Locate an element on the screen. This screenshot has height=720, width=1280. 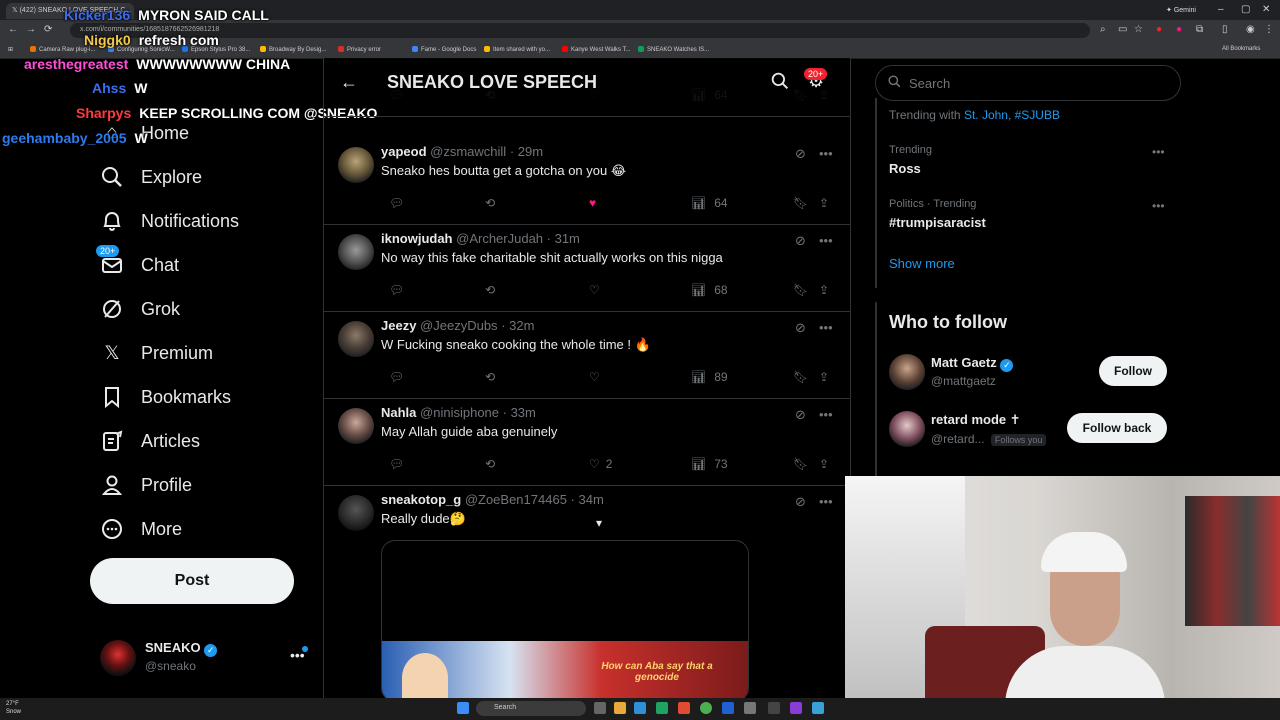
like-icon: ♡ 2 is located at coordinates (600, 464).